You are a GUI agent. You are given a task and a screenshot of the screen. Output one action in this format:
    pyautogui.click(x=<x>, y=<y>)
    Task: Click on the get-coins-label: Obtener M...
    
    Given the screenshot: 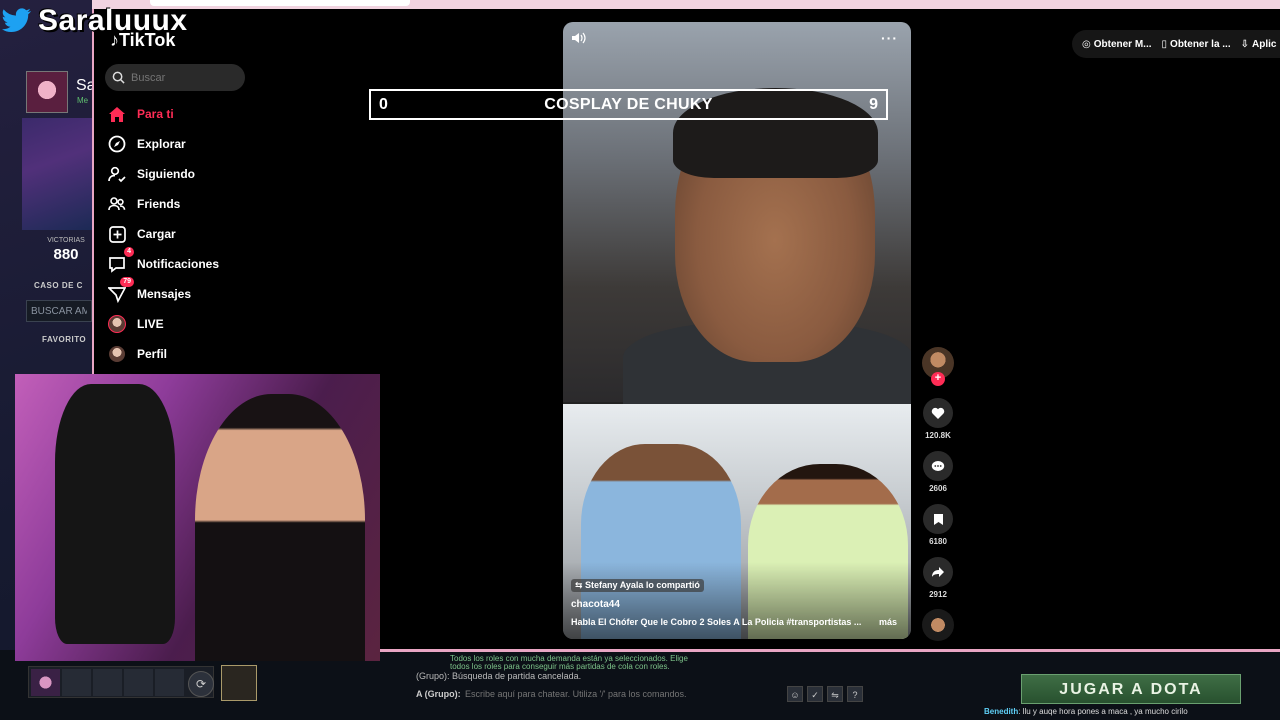 What is the action you would take?
    pyautogui.click(x=1122, y=44)
    